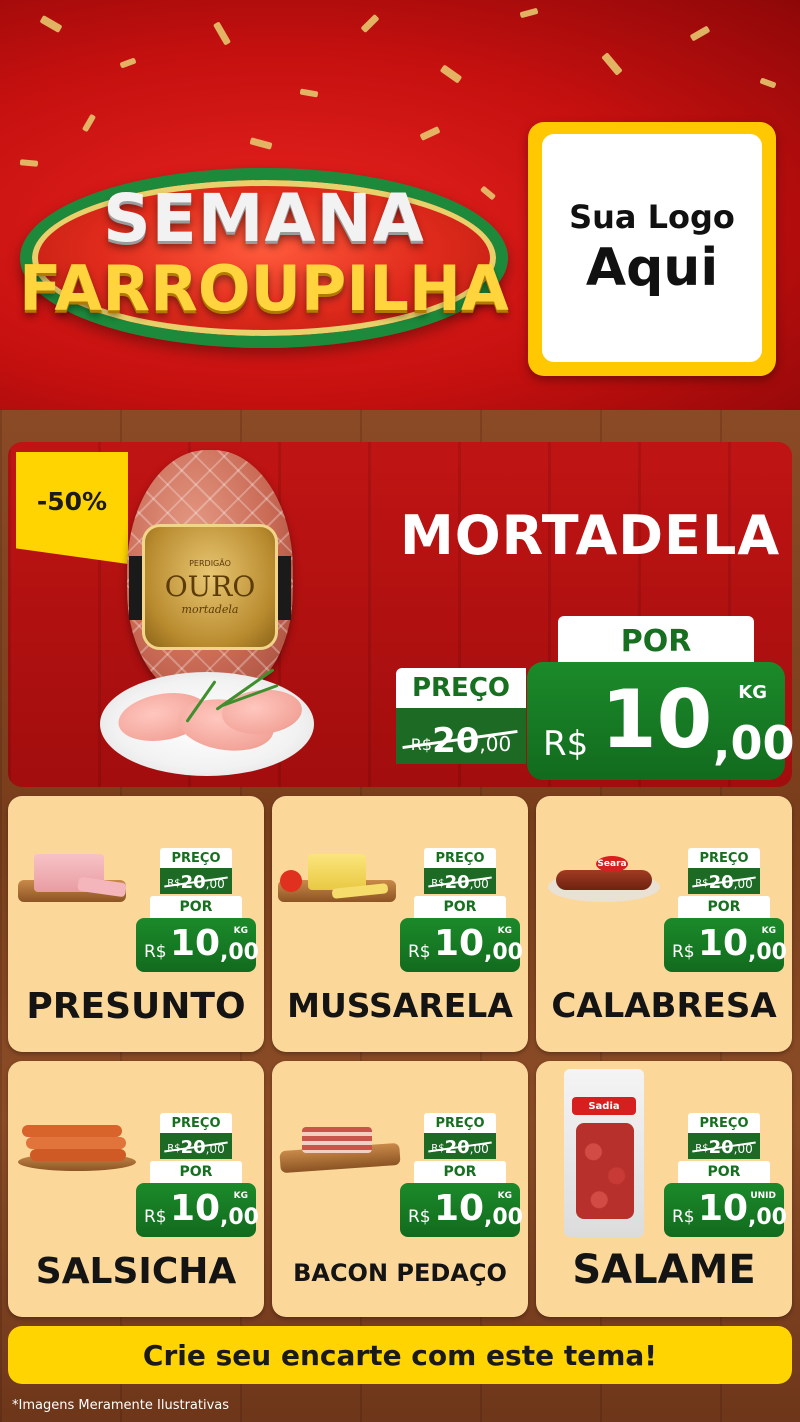 The height and width of the screenshot is (1422, 800). Describe the element at coordinates (763, 1196) in the screenshot. I see `unit: UNID` at that location.